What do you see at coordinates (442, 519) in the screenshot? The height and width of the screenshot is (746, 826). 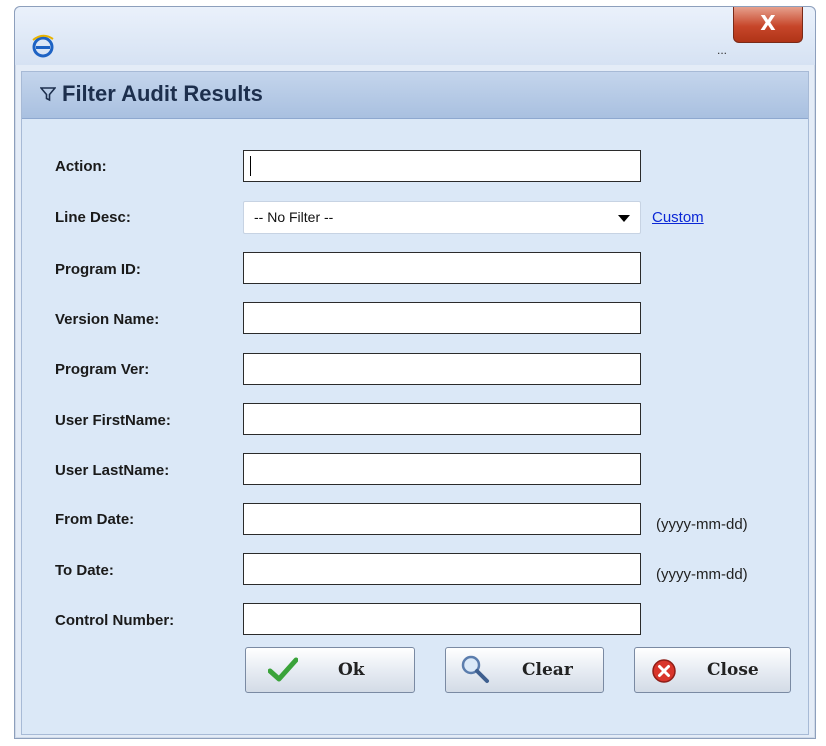 I see `from-date-input` at bounding box center [442, 519].